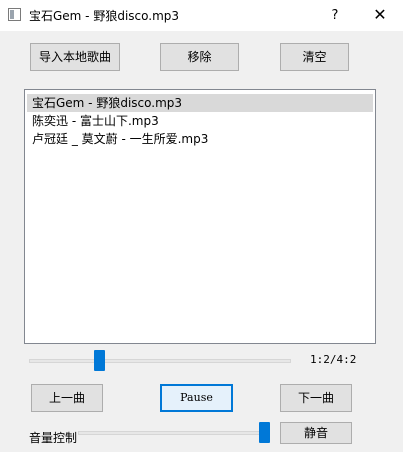  Describe the element at coordinates (104, 16) in the screenshot. I see `window-title: 宝石Gem - 野狼disco.mp3` at that location.